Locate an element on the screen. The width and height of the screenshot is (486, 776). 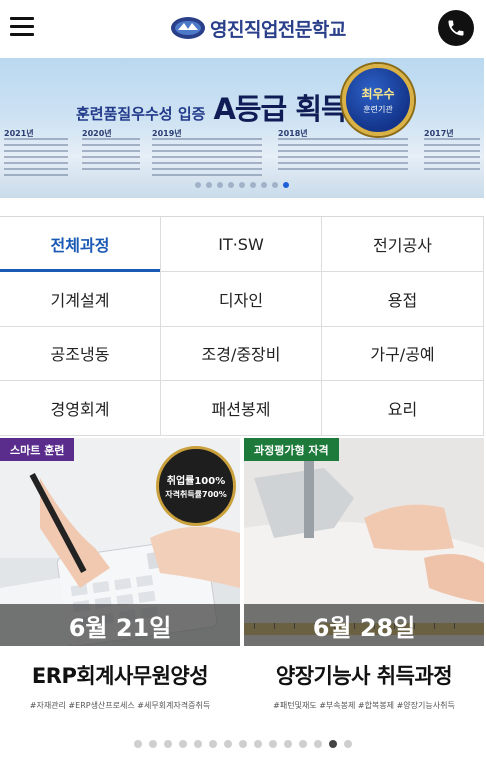
banner-headline-big: A등급 획득 is located at coordinates (280, 109).